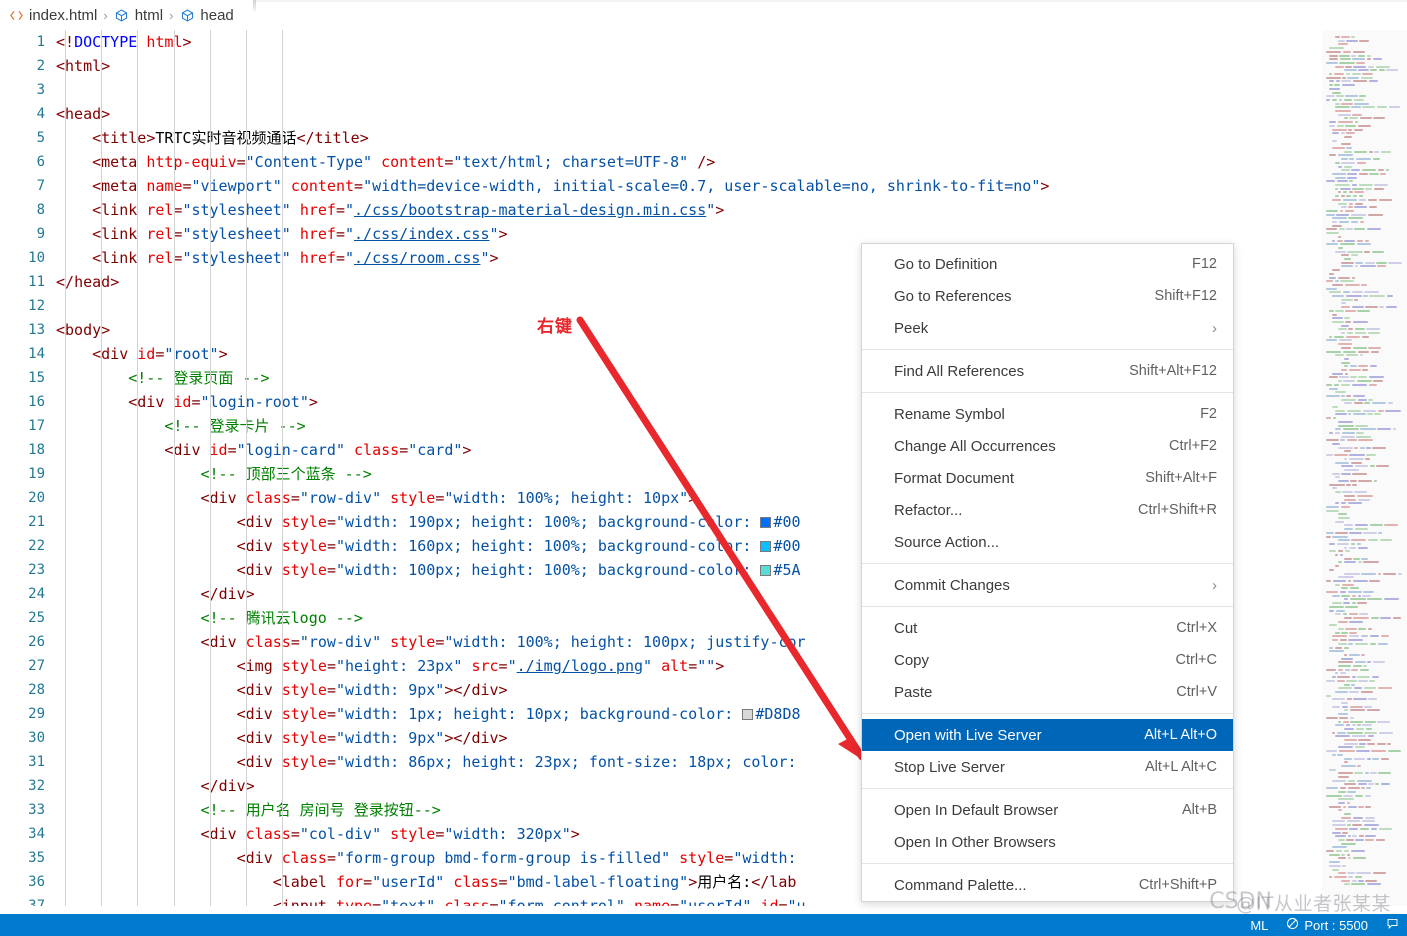  I want to click on status-language-mode: ML, so click(1259, 925).